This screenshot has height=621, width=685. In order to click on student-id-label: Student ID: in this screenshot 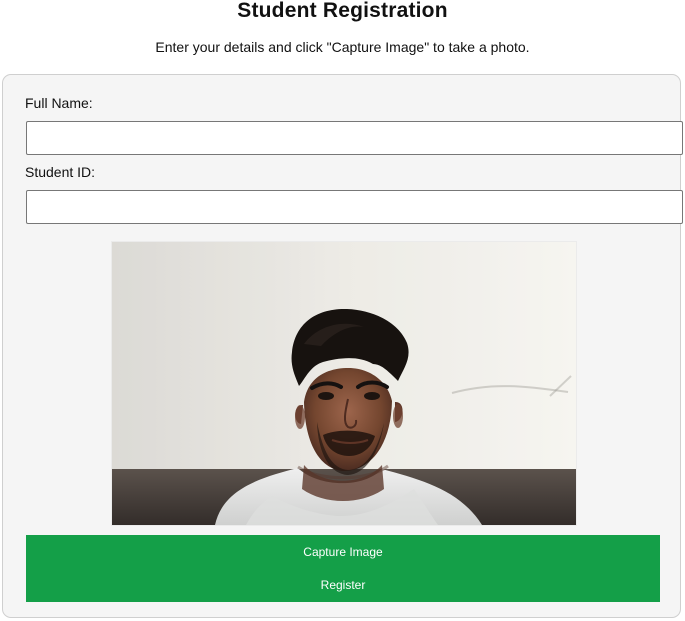, I will do `click(60, 172)`.